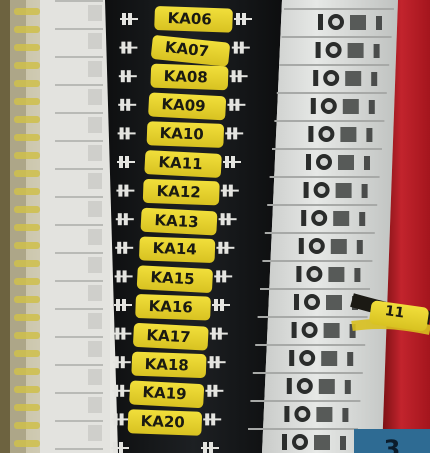 The height and width of the screenshot is (453, 430). Describe the element at coordinates (169, 336) in the screenshot. I see `terminal-label-text: KA17` at that location.